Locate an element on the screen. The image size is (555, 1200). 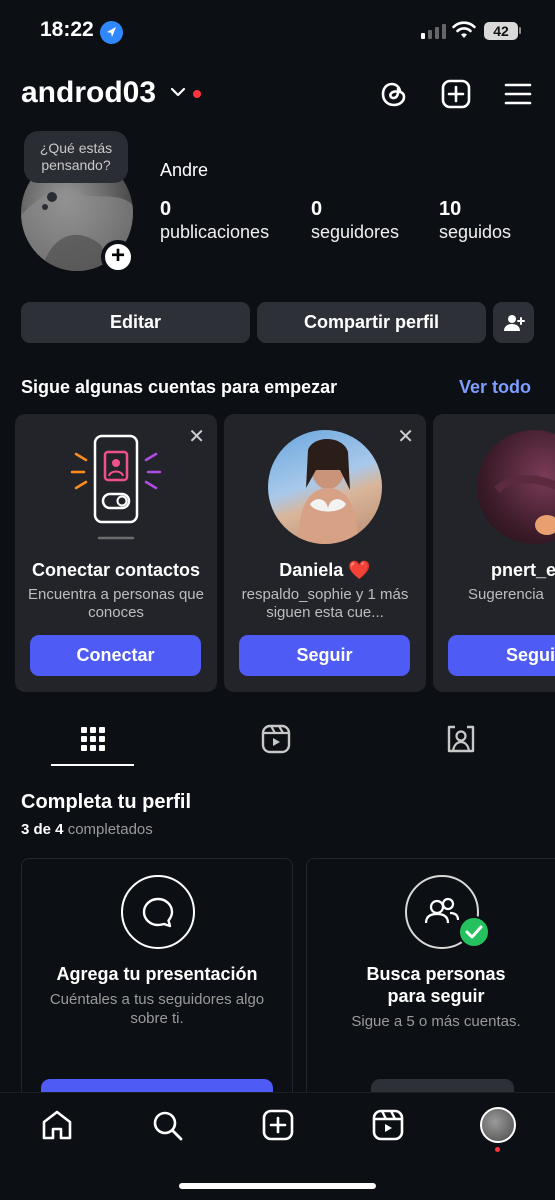
profile-notification-dot is located at coordinates (497, 1149).